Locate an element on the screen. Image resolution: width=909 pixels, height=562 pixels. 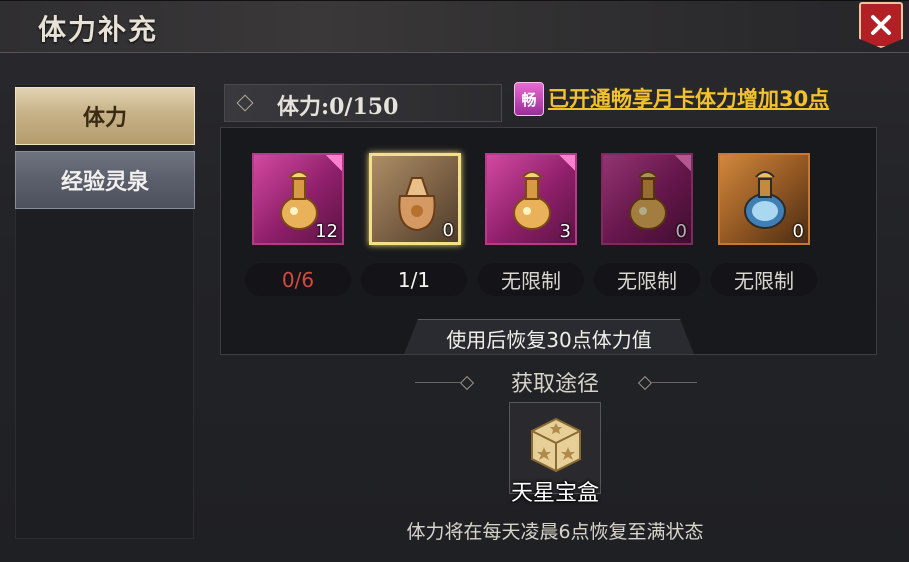
close-button is located at coordinates (881, 25).